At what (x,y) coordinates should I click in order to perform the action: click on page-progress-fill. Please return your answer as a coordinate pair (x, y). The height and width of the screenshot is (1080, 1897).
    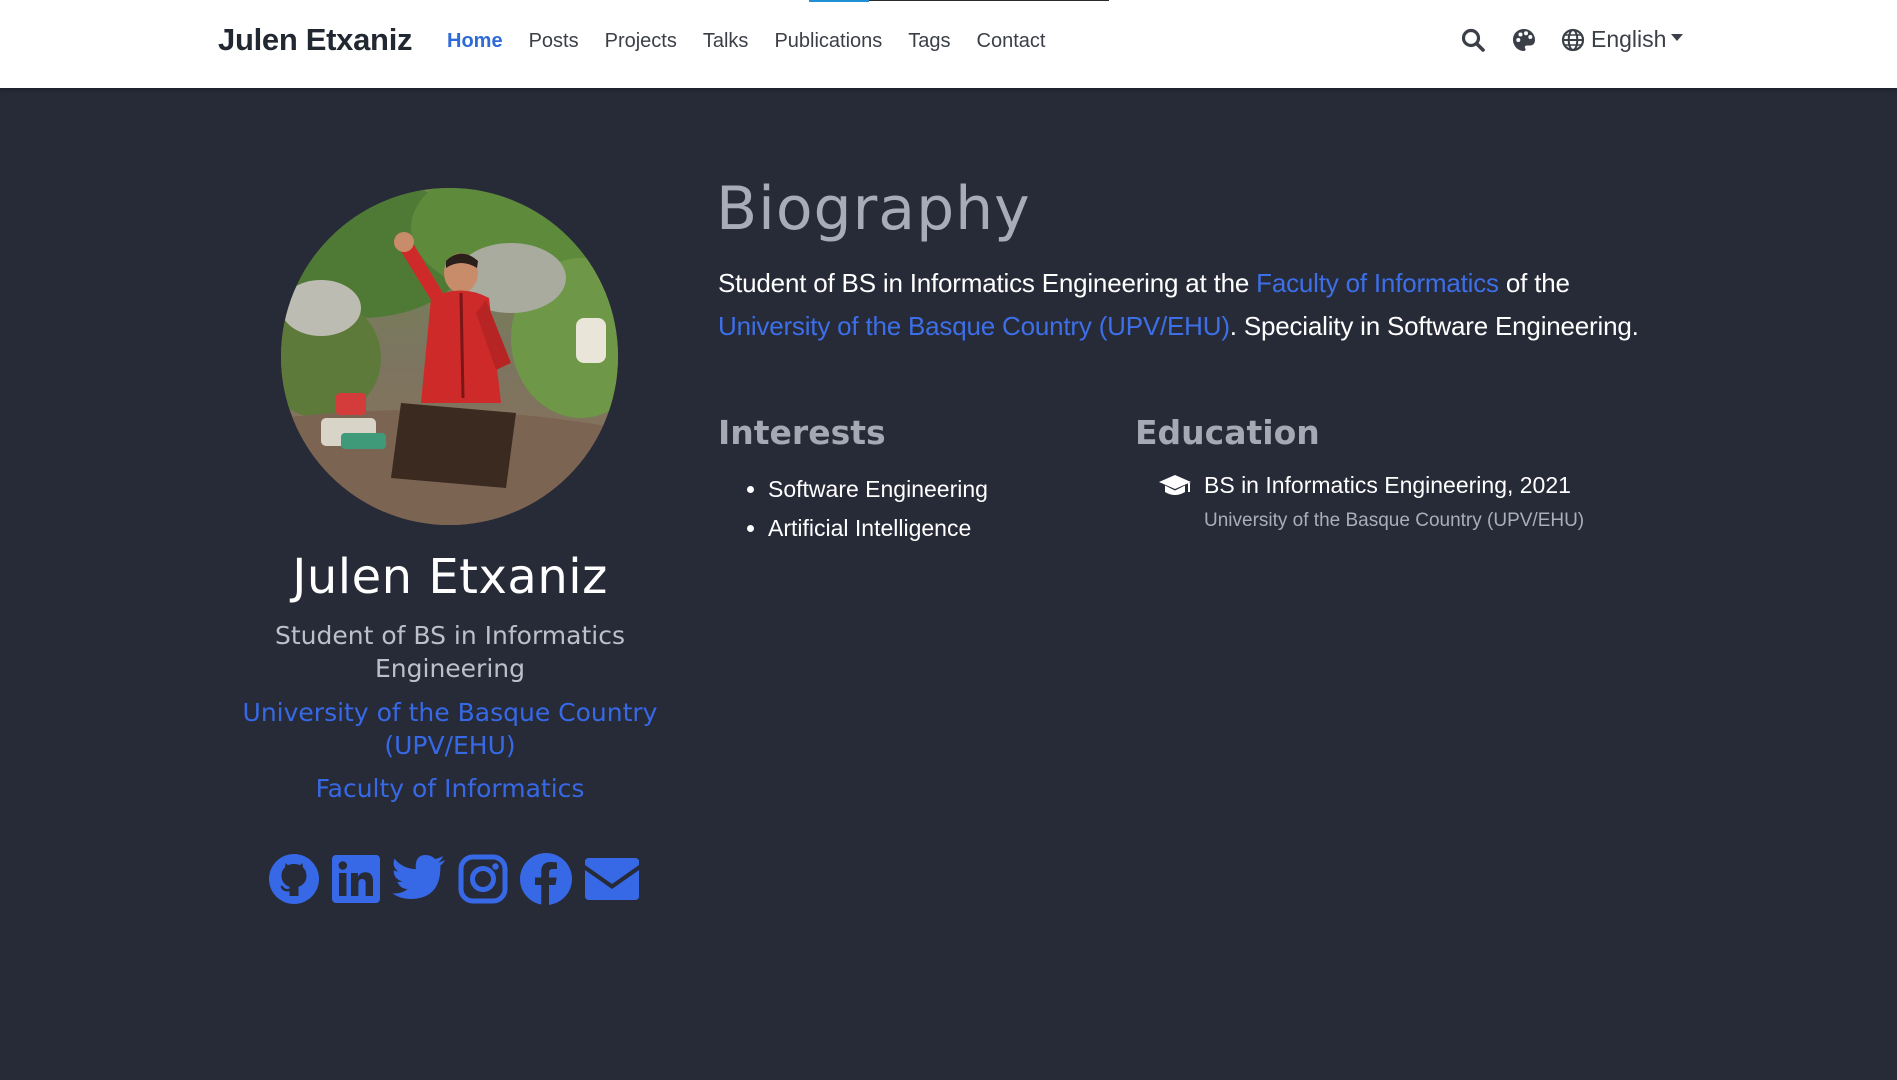
    Looking at the image, I should click on (839, 1).